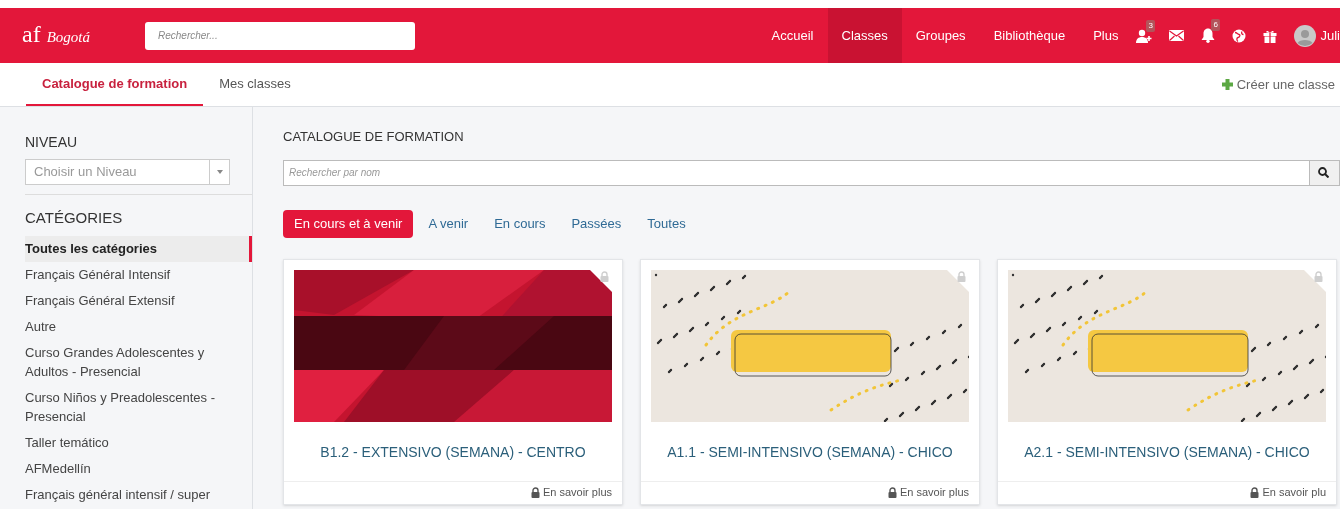 This screenshot has height=509, width=1340. Describe the element at coordinates (792, 35) in the screenshot. I see `nav-link: Accueil` at that location.